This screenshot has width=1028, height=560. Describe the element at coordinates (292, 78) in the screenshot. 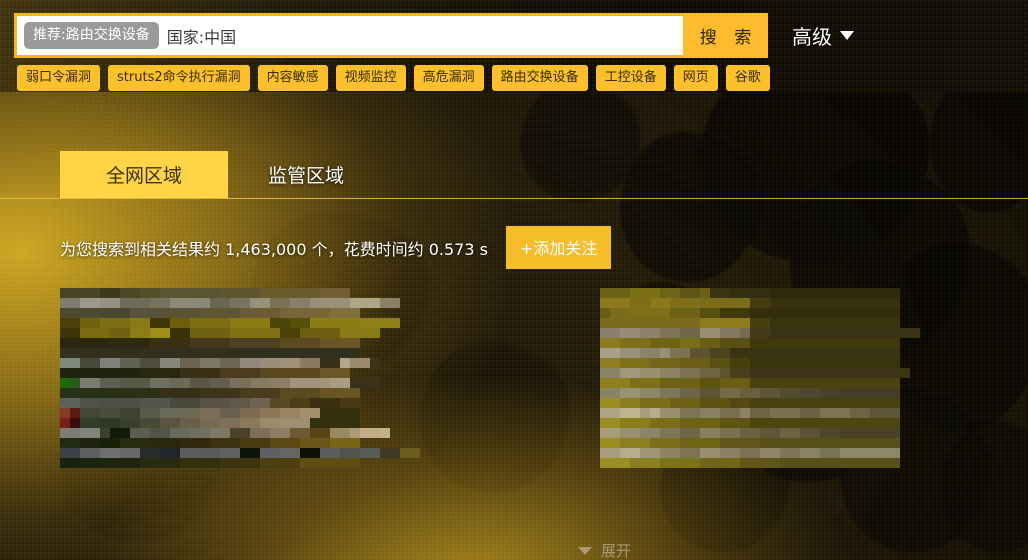

I see `quick-tag: 内容敏感` at that location.